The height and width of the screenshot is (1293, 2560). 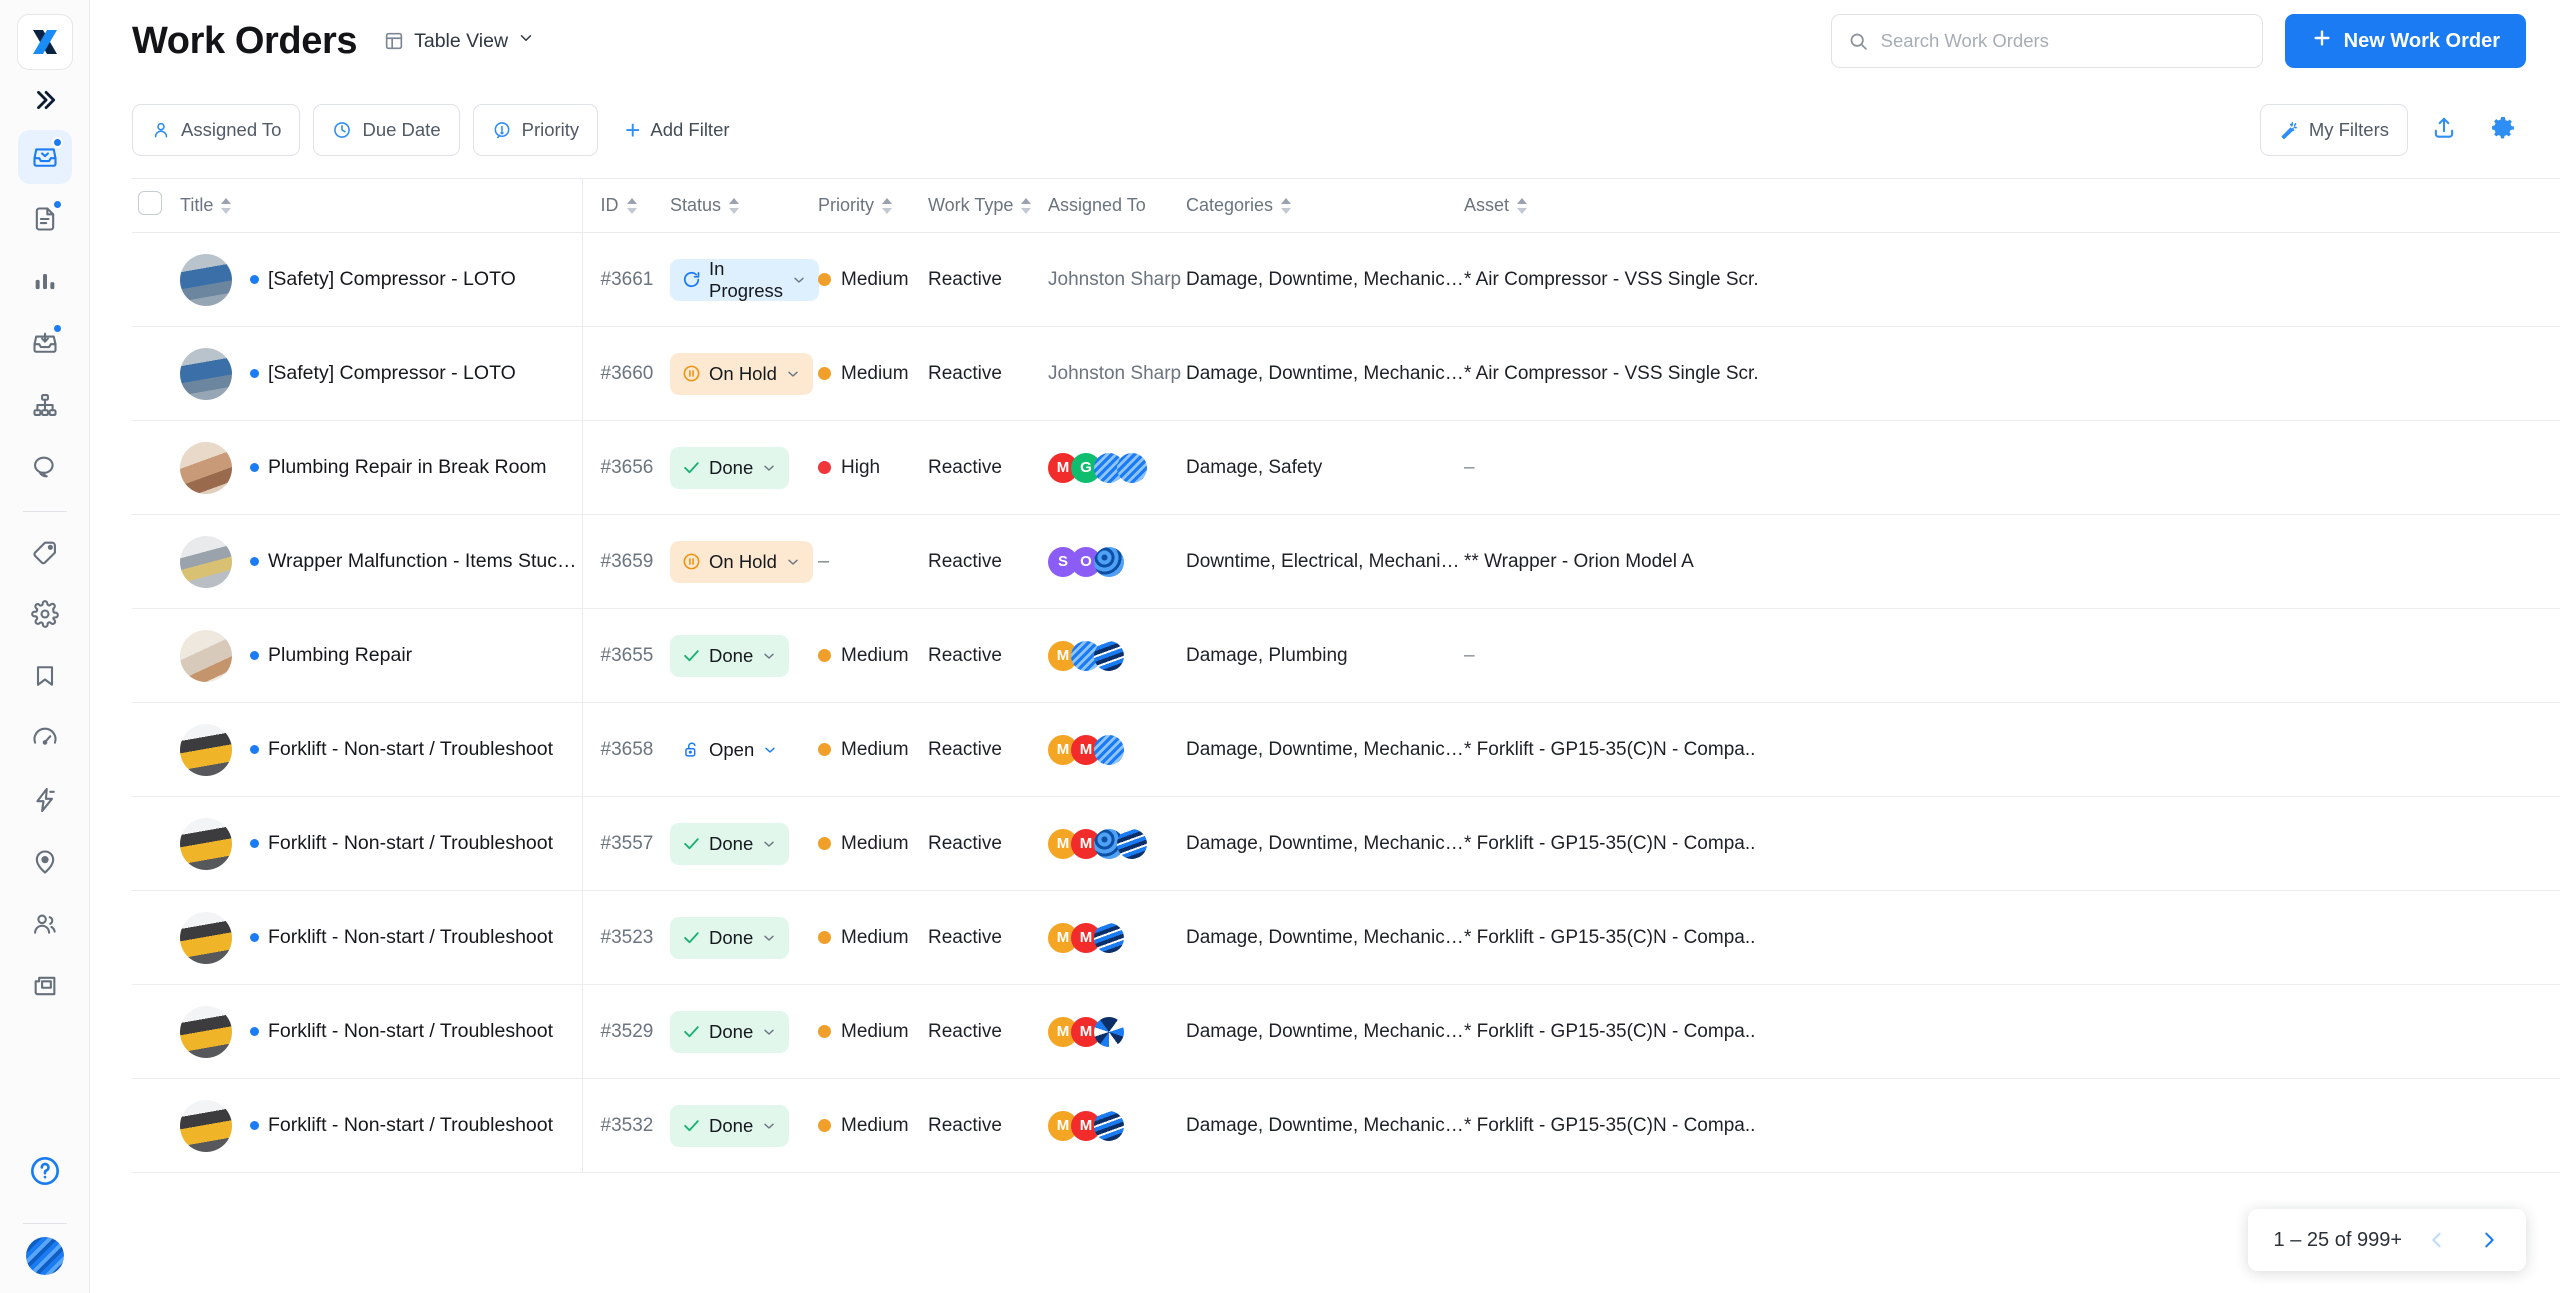 What do you see at coordinates (2063, 41) in the screenshot?
I see `search-input` at bounding box center [2063, 41].